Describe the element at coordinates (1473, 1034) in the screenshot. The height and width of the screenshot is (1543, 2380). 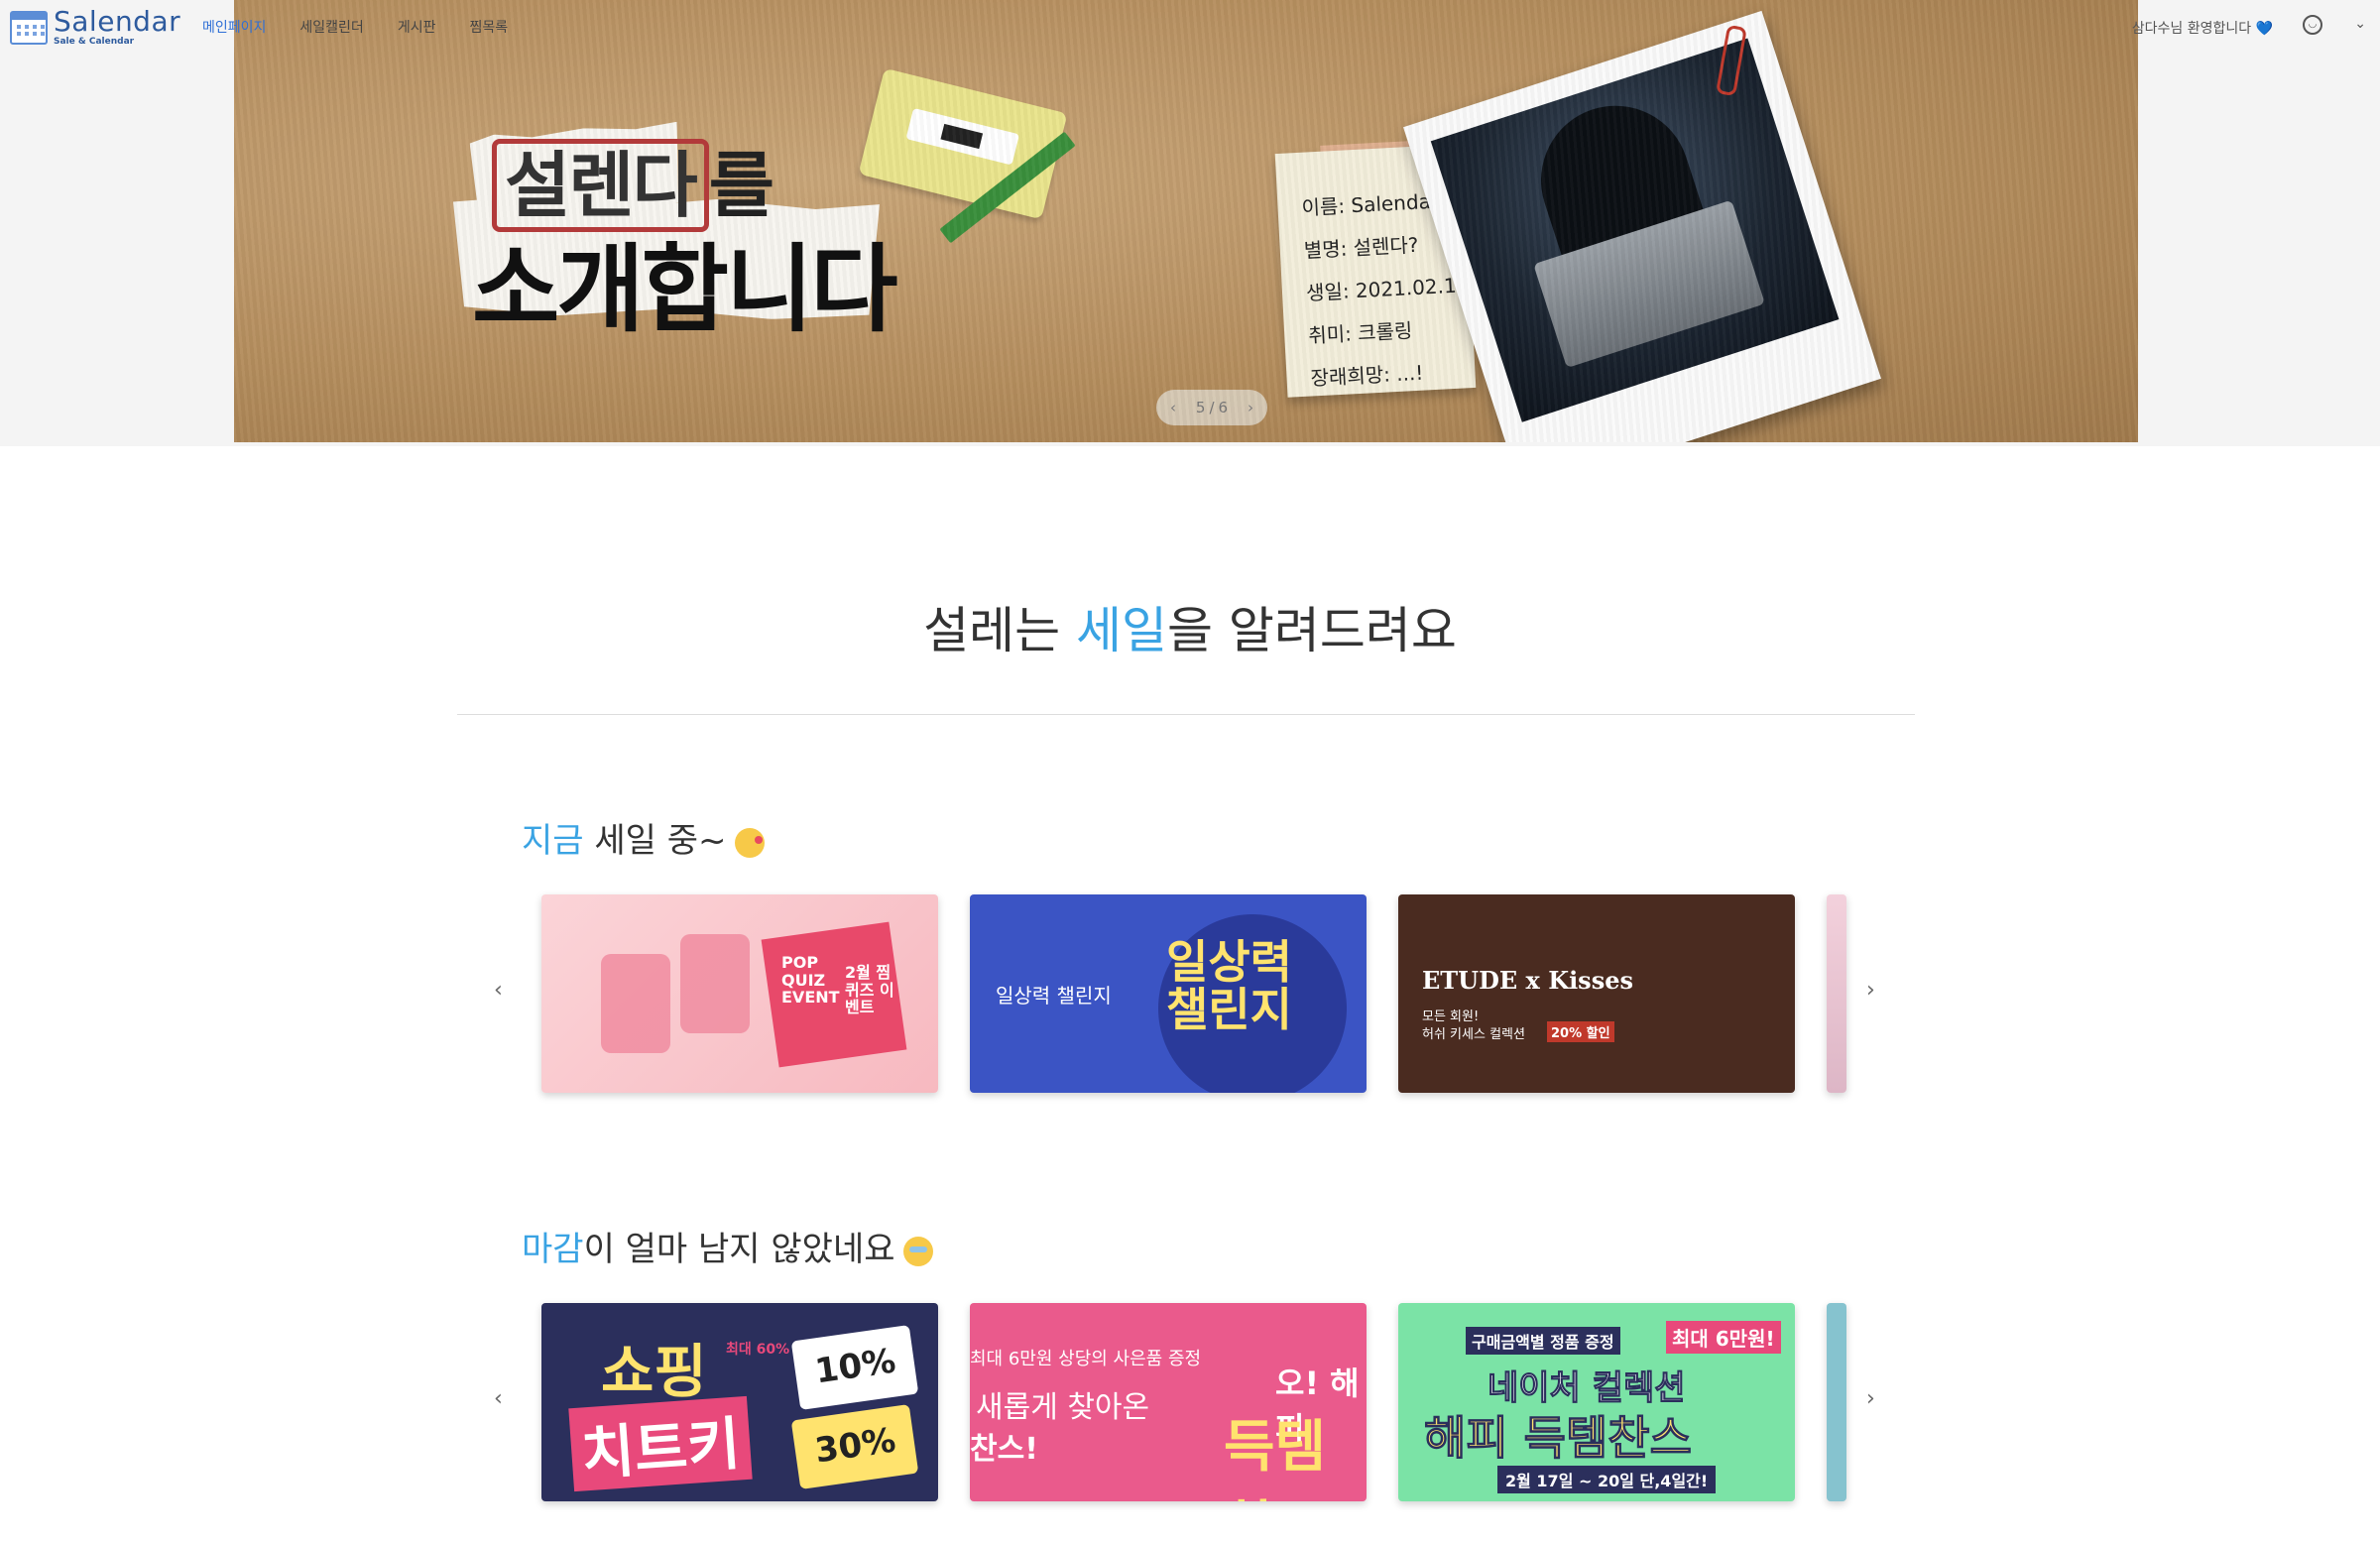
I see `card-text: 허쉬 키세스 컬렉션` at that location.